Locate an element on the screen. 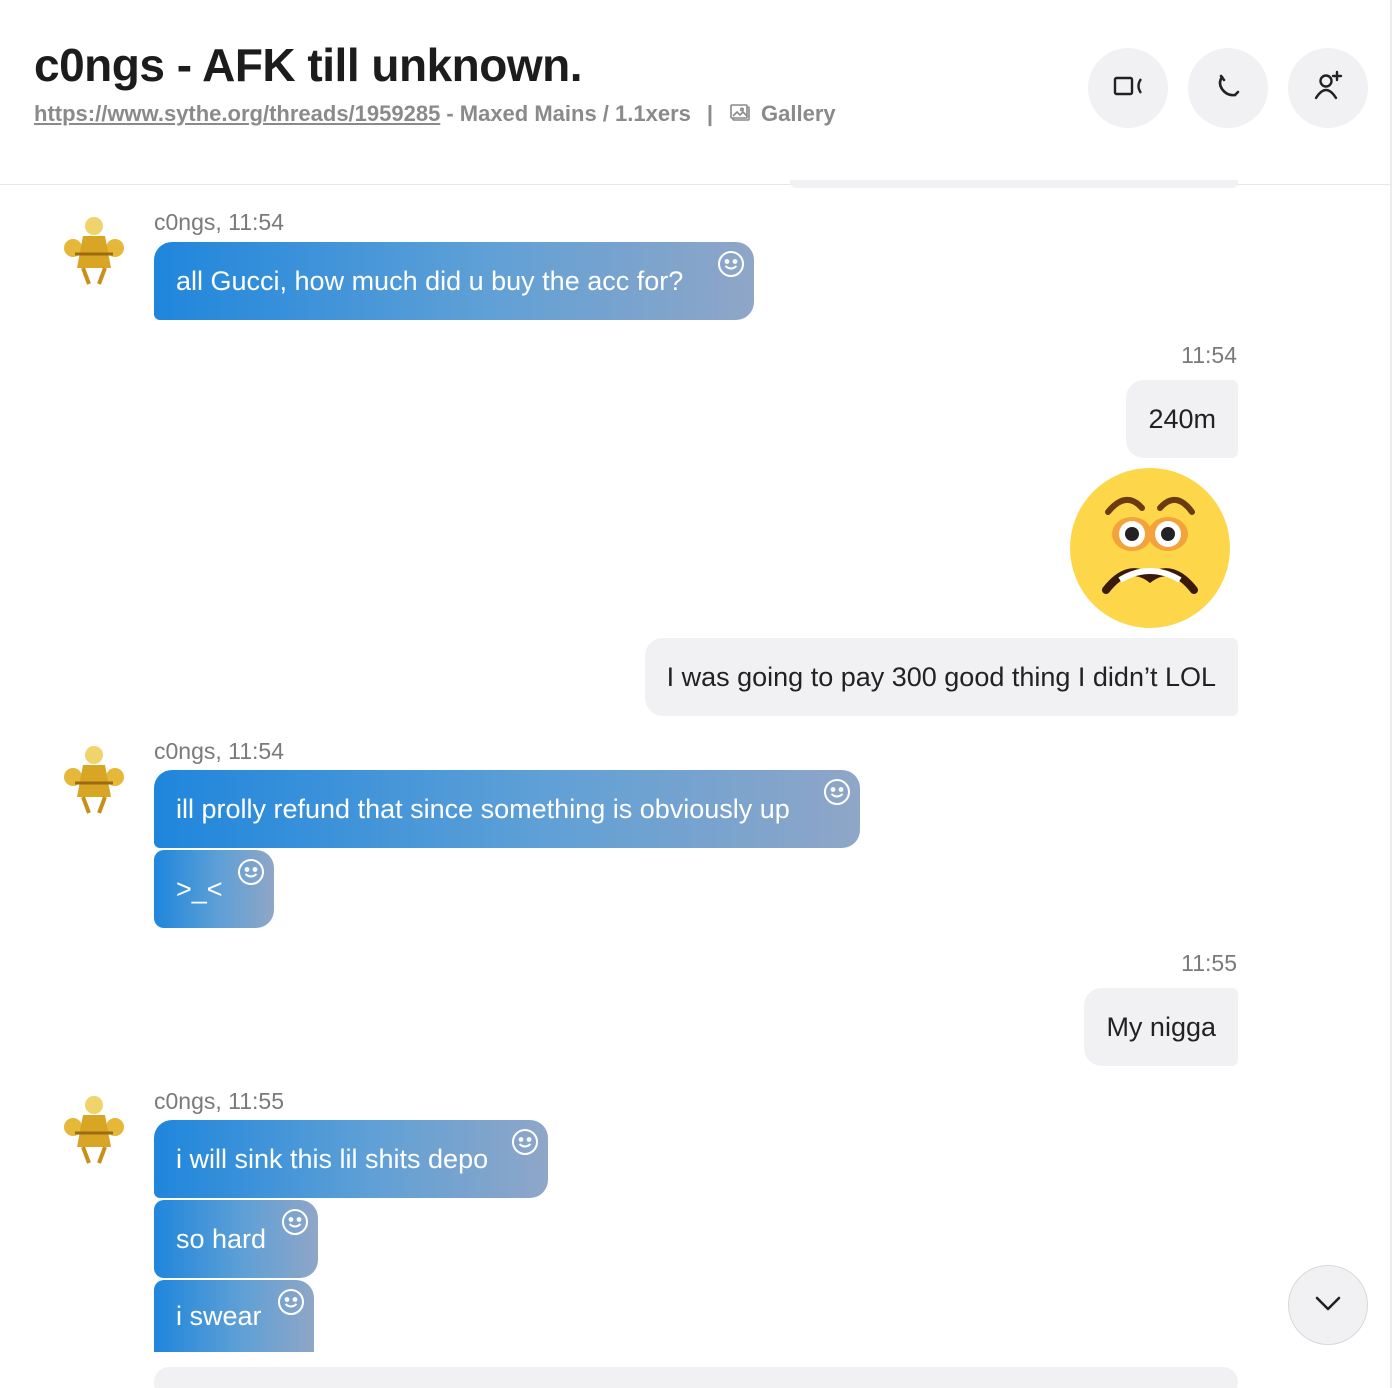  message-text: My nigga is located at coordinates (1161, 1026).